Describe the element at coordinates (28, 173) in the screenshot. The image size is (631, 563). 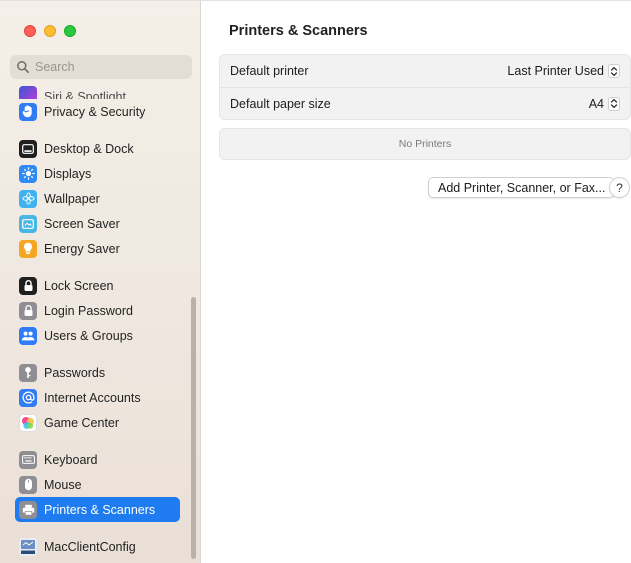
I see `sun-icon` at that location.